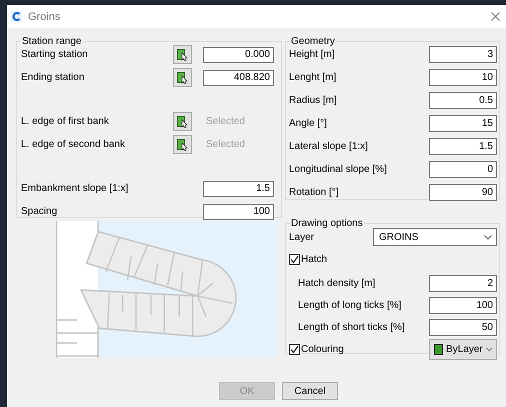 The width and height of the screenshot is (506, 407). Describe the element at coordinates (463, 54) in the screenshot. I see `input-field: 3` at that location.